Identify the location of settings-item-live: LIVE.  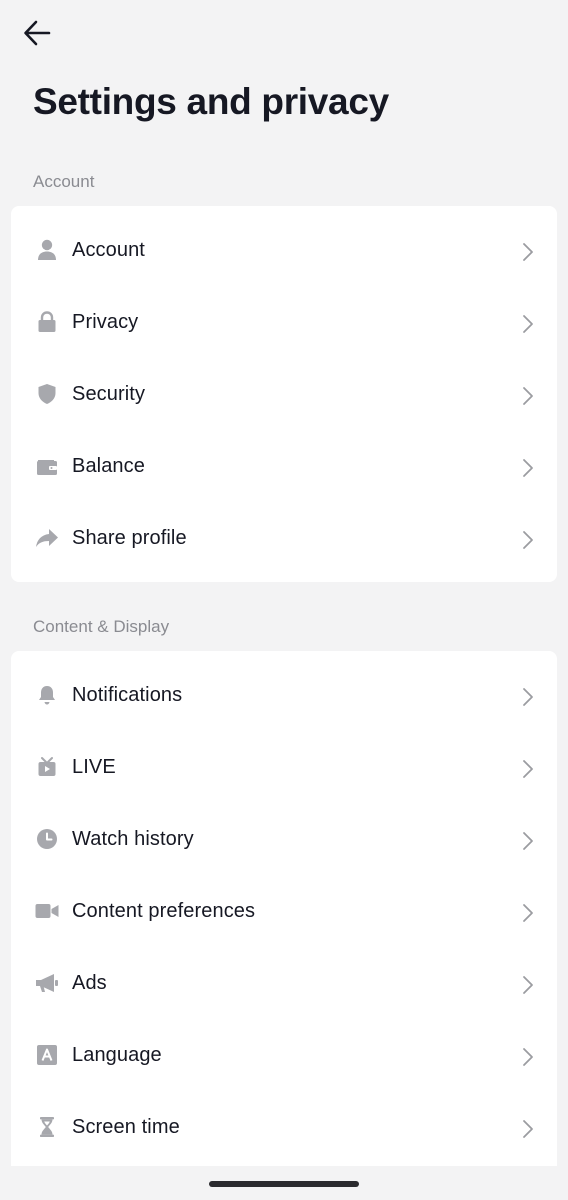
(284, 767).